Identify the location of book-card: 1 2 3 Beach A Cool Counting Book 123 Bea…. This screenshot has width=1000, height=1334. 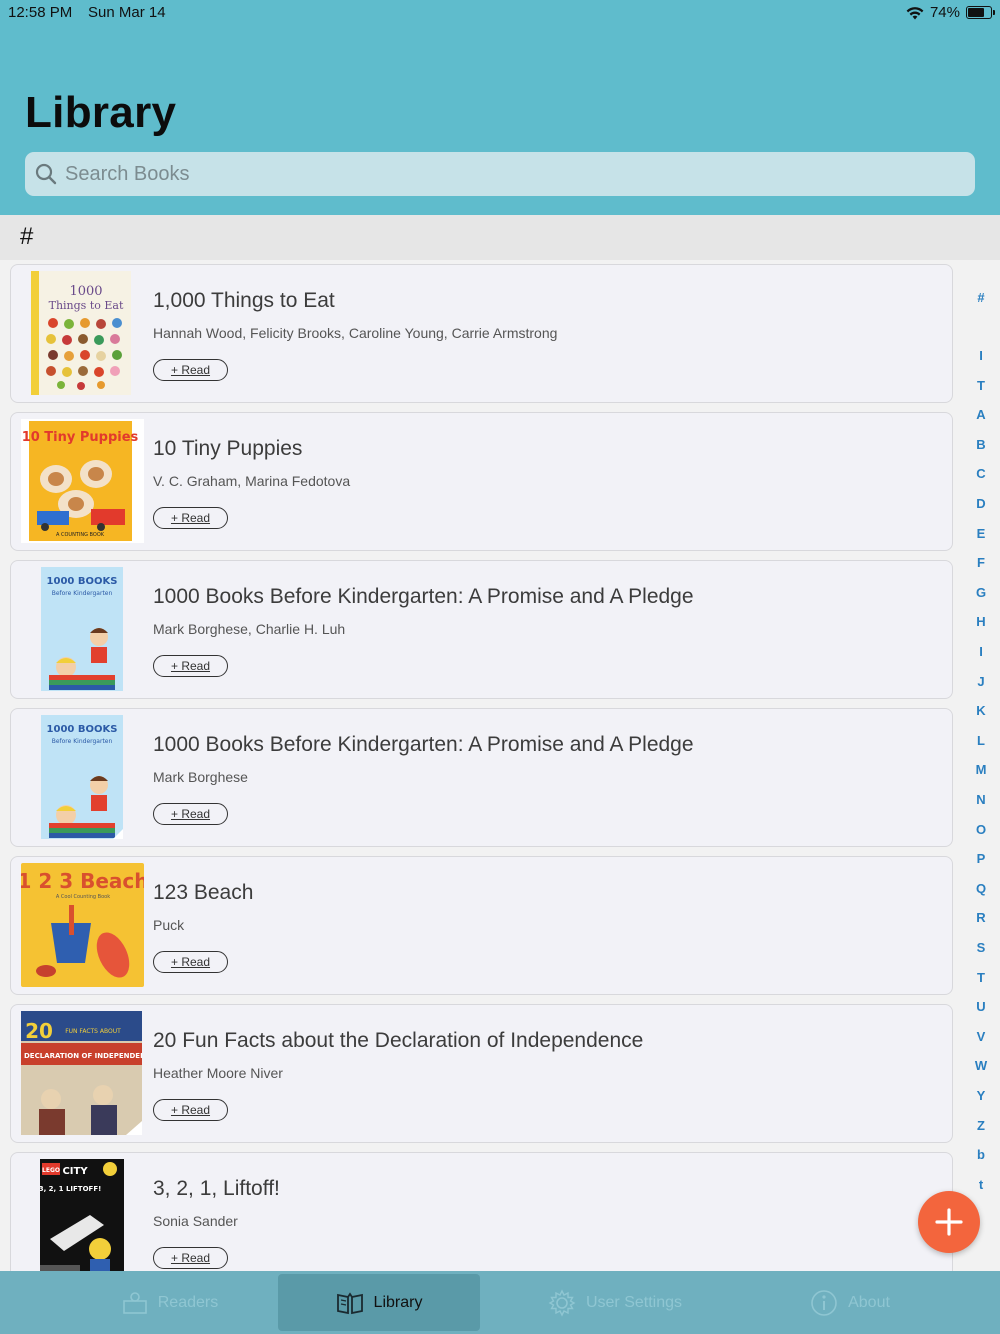
(481, 925).